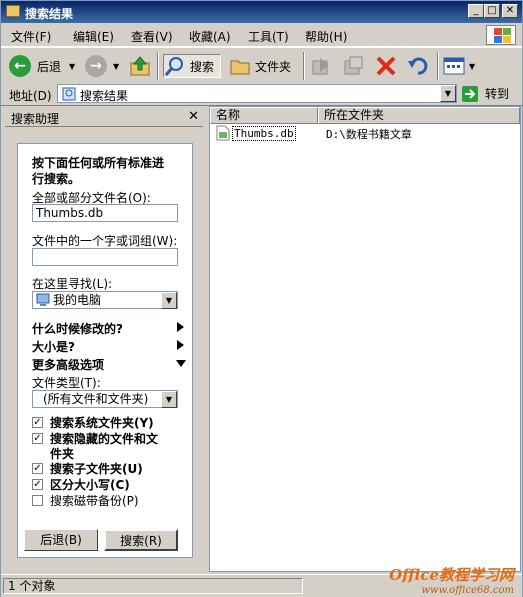 The width and height of the screenshot is (523, 597). I want to click on menu-help: 帮助(H), so click(326, 36).